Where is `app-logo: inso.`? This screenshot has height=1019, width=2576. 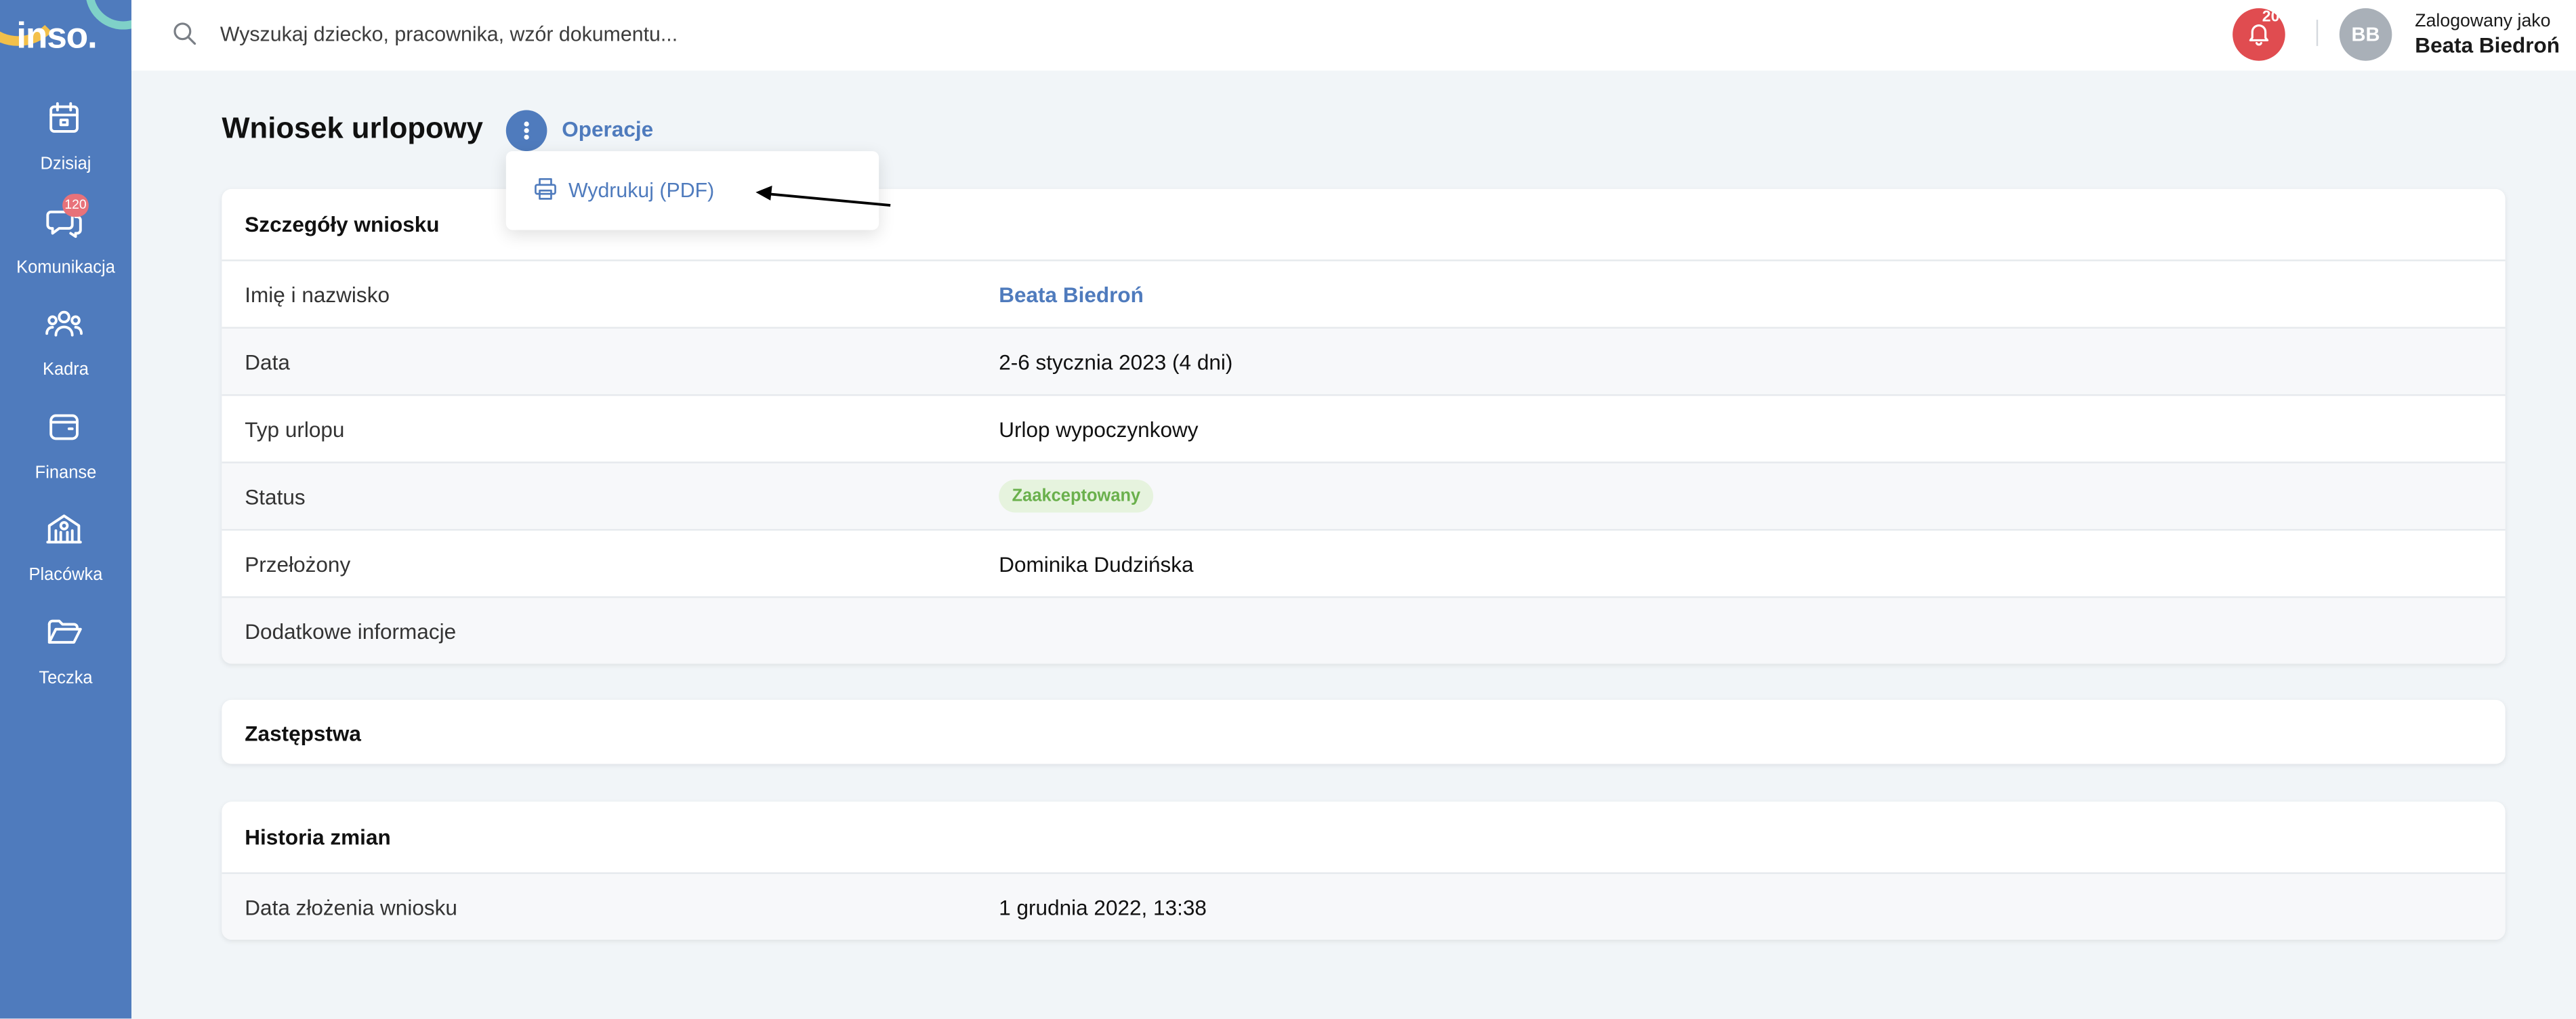 app-logo: inso. is located at coordinates (57, 36).